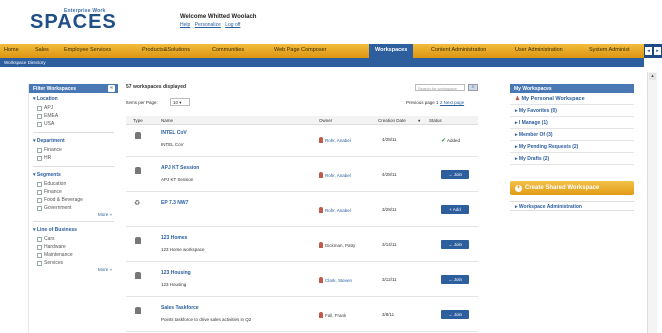 The width and height of the screenshot is (662, 333). What do you see at coordinates (458, 50) in the screenshot?
I see `nav-content-administration: Content Administration` at bounding box center [458, 50].